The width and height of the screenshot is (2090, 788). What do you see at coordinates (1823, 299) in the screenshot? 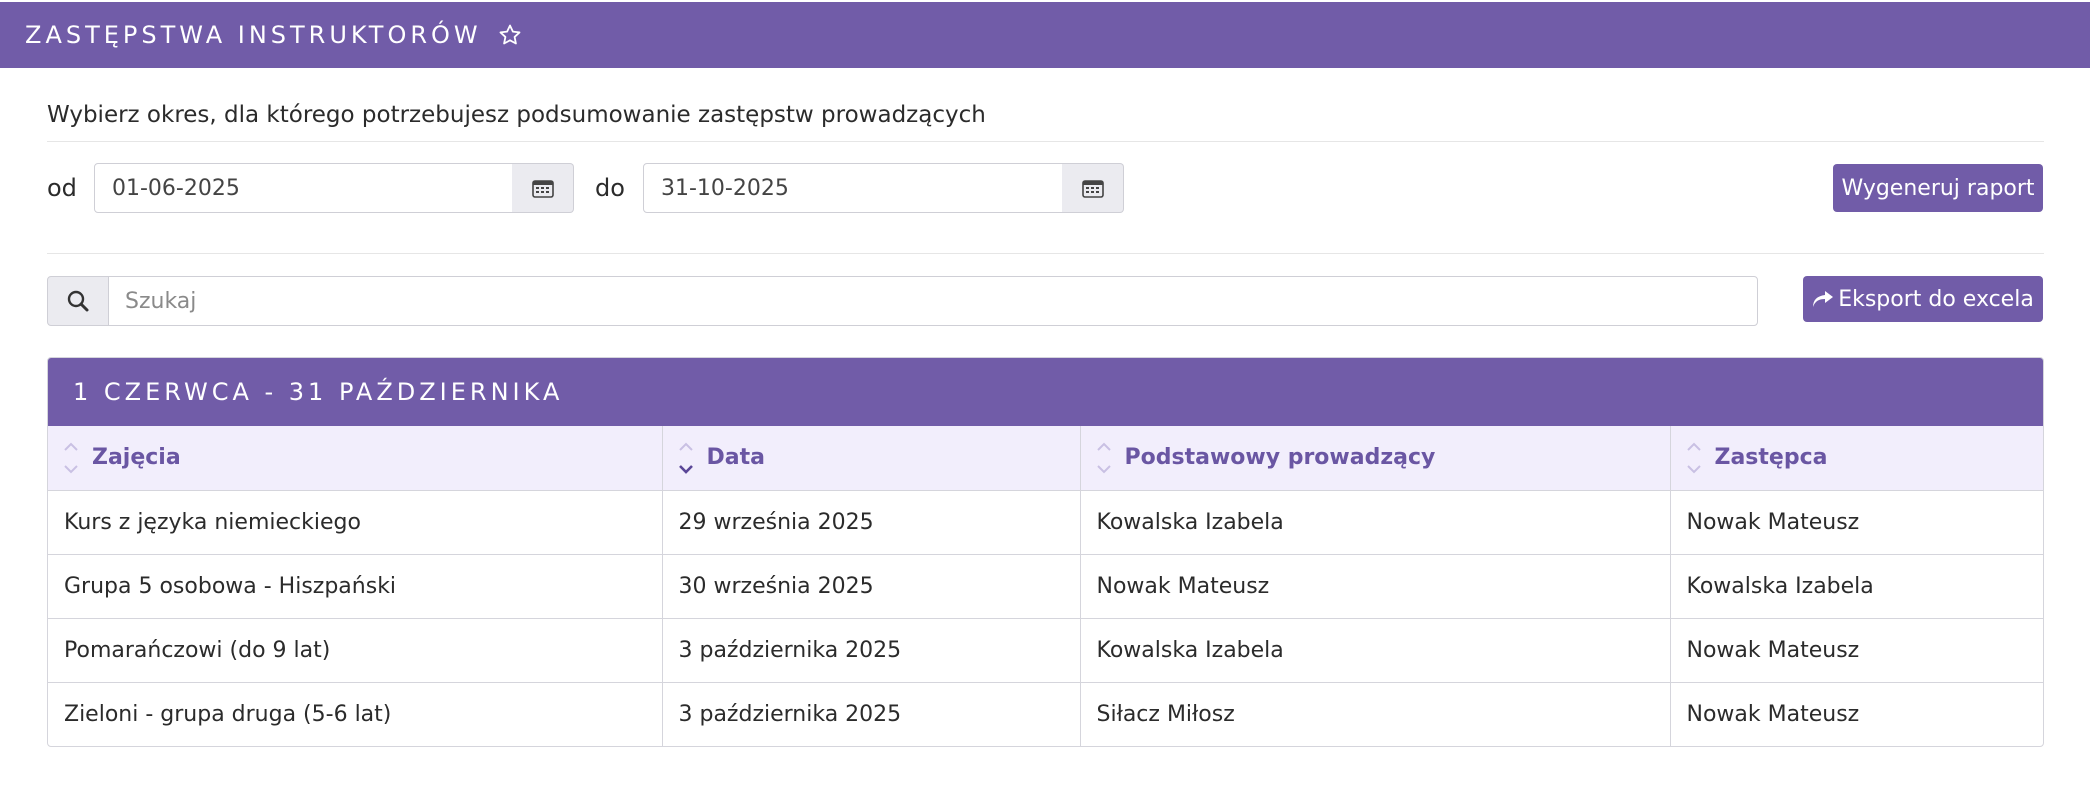
I see `share-arrow-icon` at bounding box center [1823, 299].